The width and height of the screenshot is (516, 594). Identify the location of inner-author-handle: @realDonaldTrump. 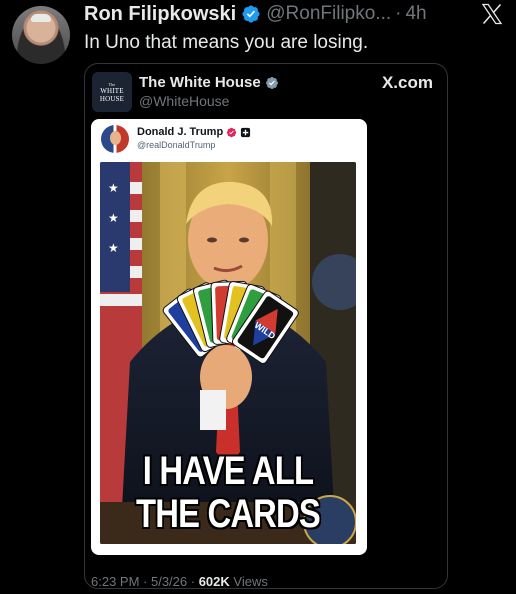
(176, 145).